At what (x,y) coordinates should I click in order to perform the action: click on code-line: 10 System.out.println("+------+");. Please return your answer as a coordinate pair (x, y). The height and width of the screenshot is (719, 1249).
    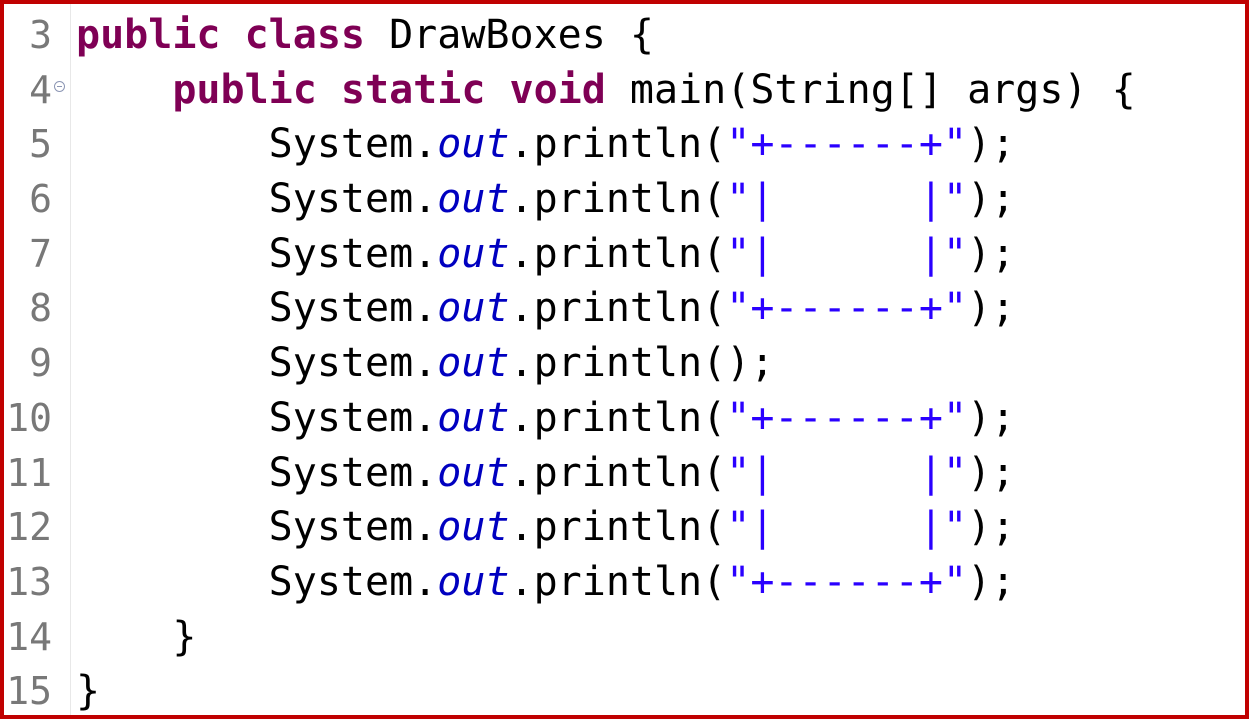
    Looking at the image, I should click on (624, 418).